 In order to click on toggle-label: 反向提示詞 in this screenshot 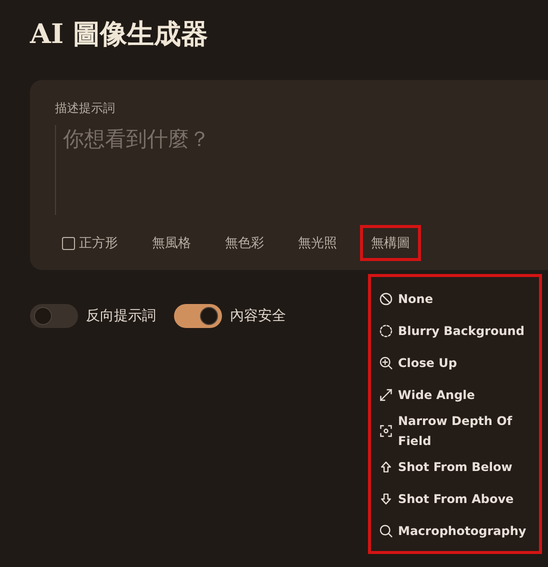, I will do `click(121, 316)`.